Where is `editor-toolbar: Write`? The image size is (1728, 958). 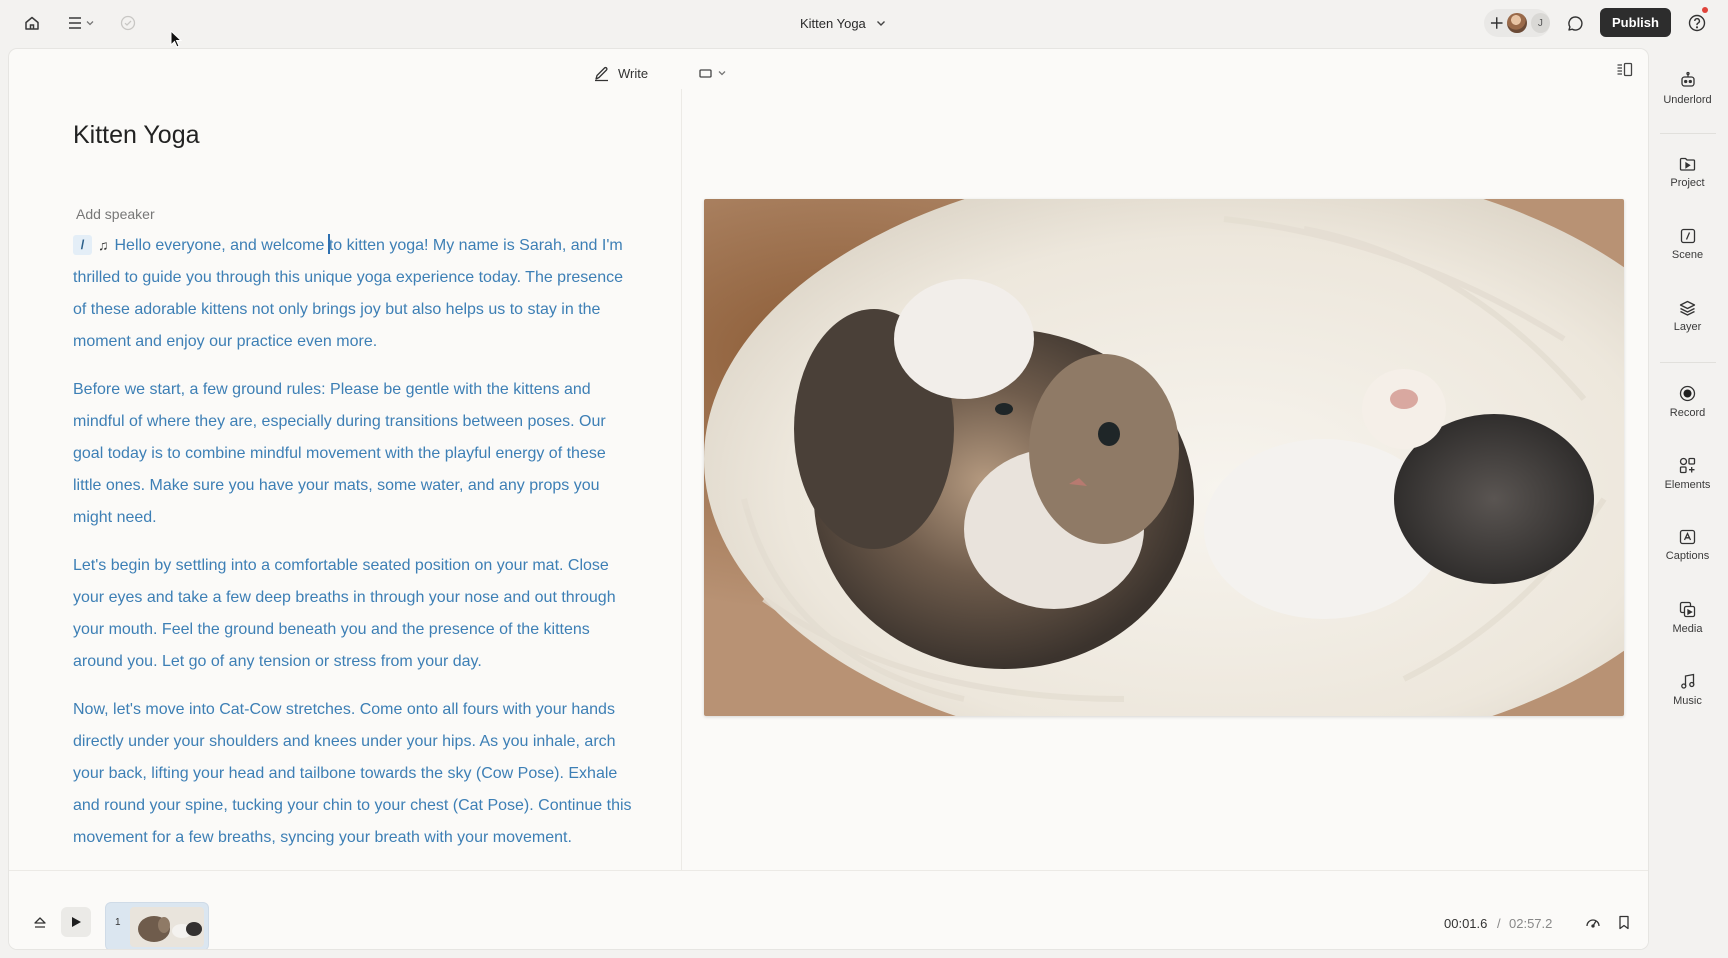
editor-toolbar: Write is located at coordinates (828, 72).